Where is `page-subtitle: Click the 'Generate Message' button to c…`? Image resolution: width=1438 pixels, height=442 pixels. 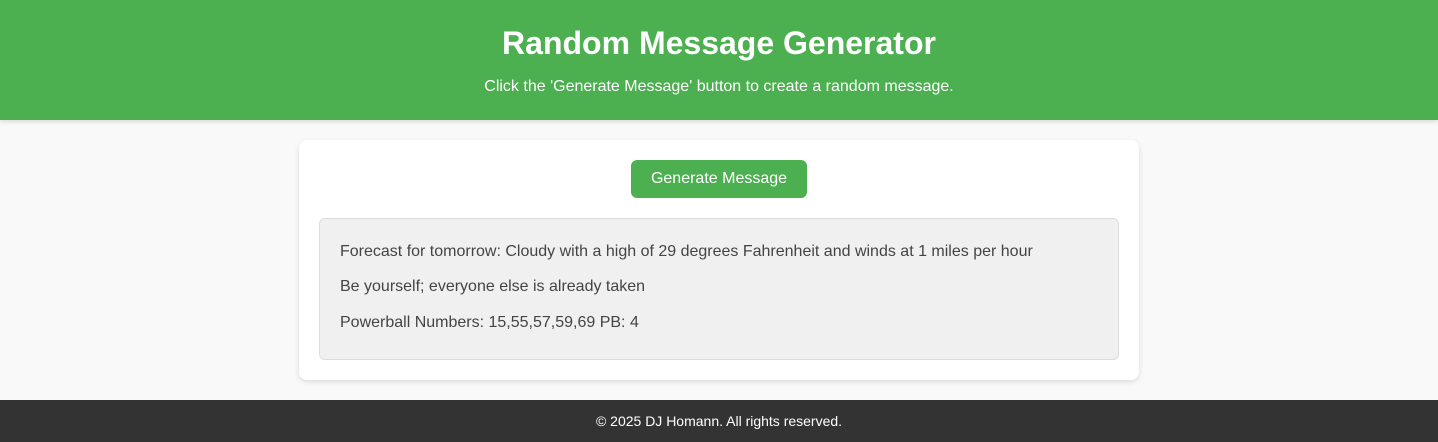 page-subtitle: Click the 'Generate Message' button to c… is located at coordinates (719, 86).